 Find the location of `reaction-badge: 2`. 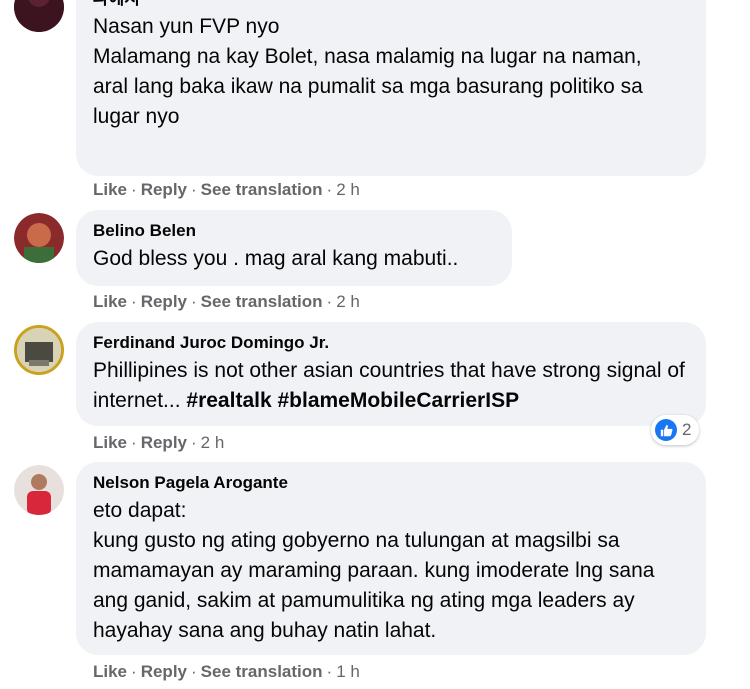

reaction-badge: 2 is located at coordinates (675, 430).